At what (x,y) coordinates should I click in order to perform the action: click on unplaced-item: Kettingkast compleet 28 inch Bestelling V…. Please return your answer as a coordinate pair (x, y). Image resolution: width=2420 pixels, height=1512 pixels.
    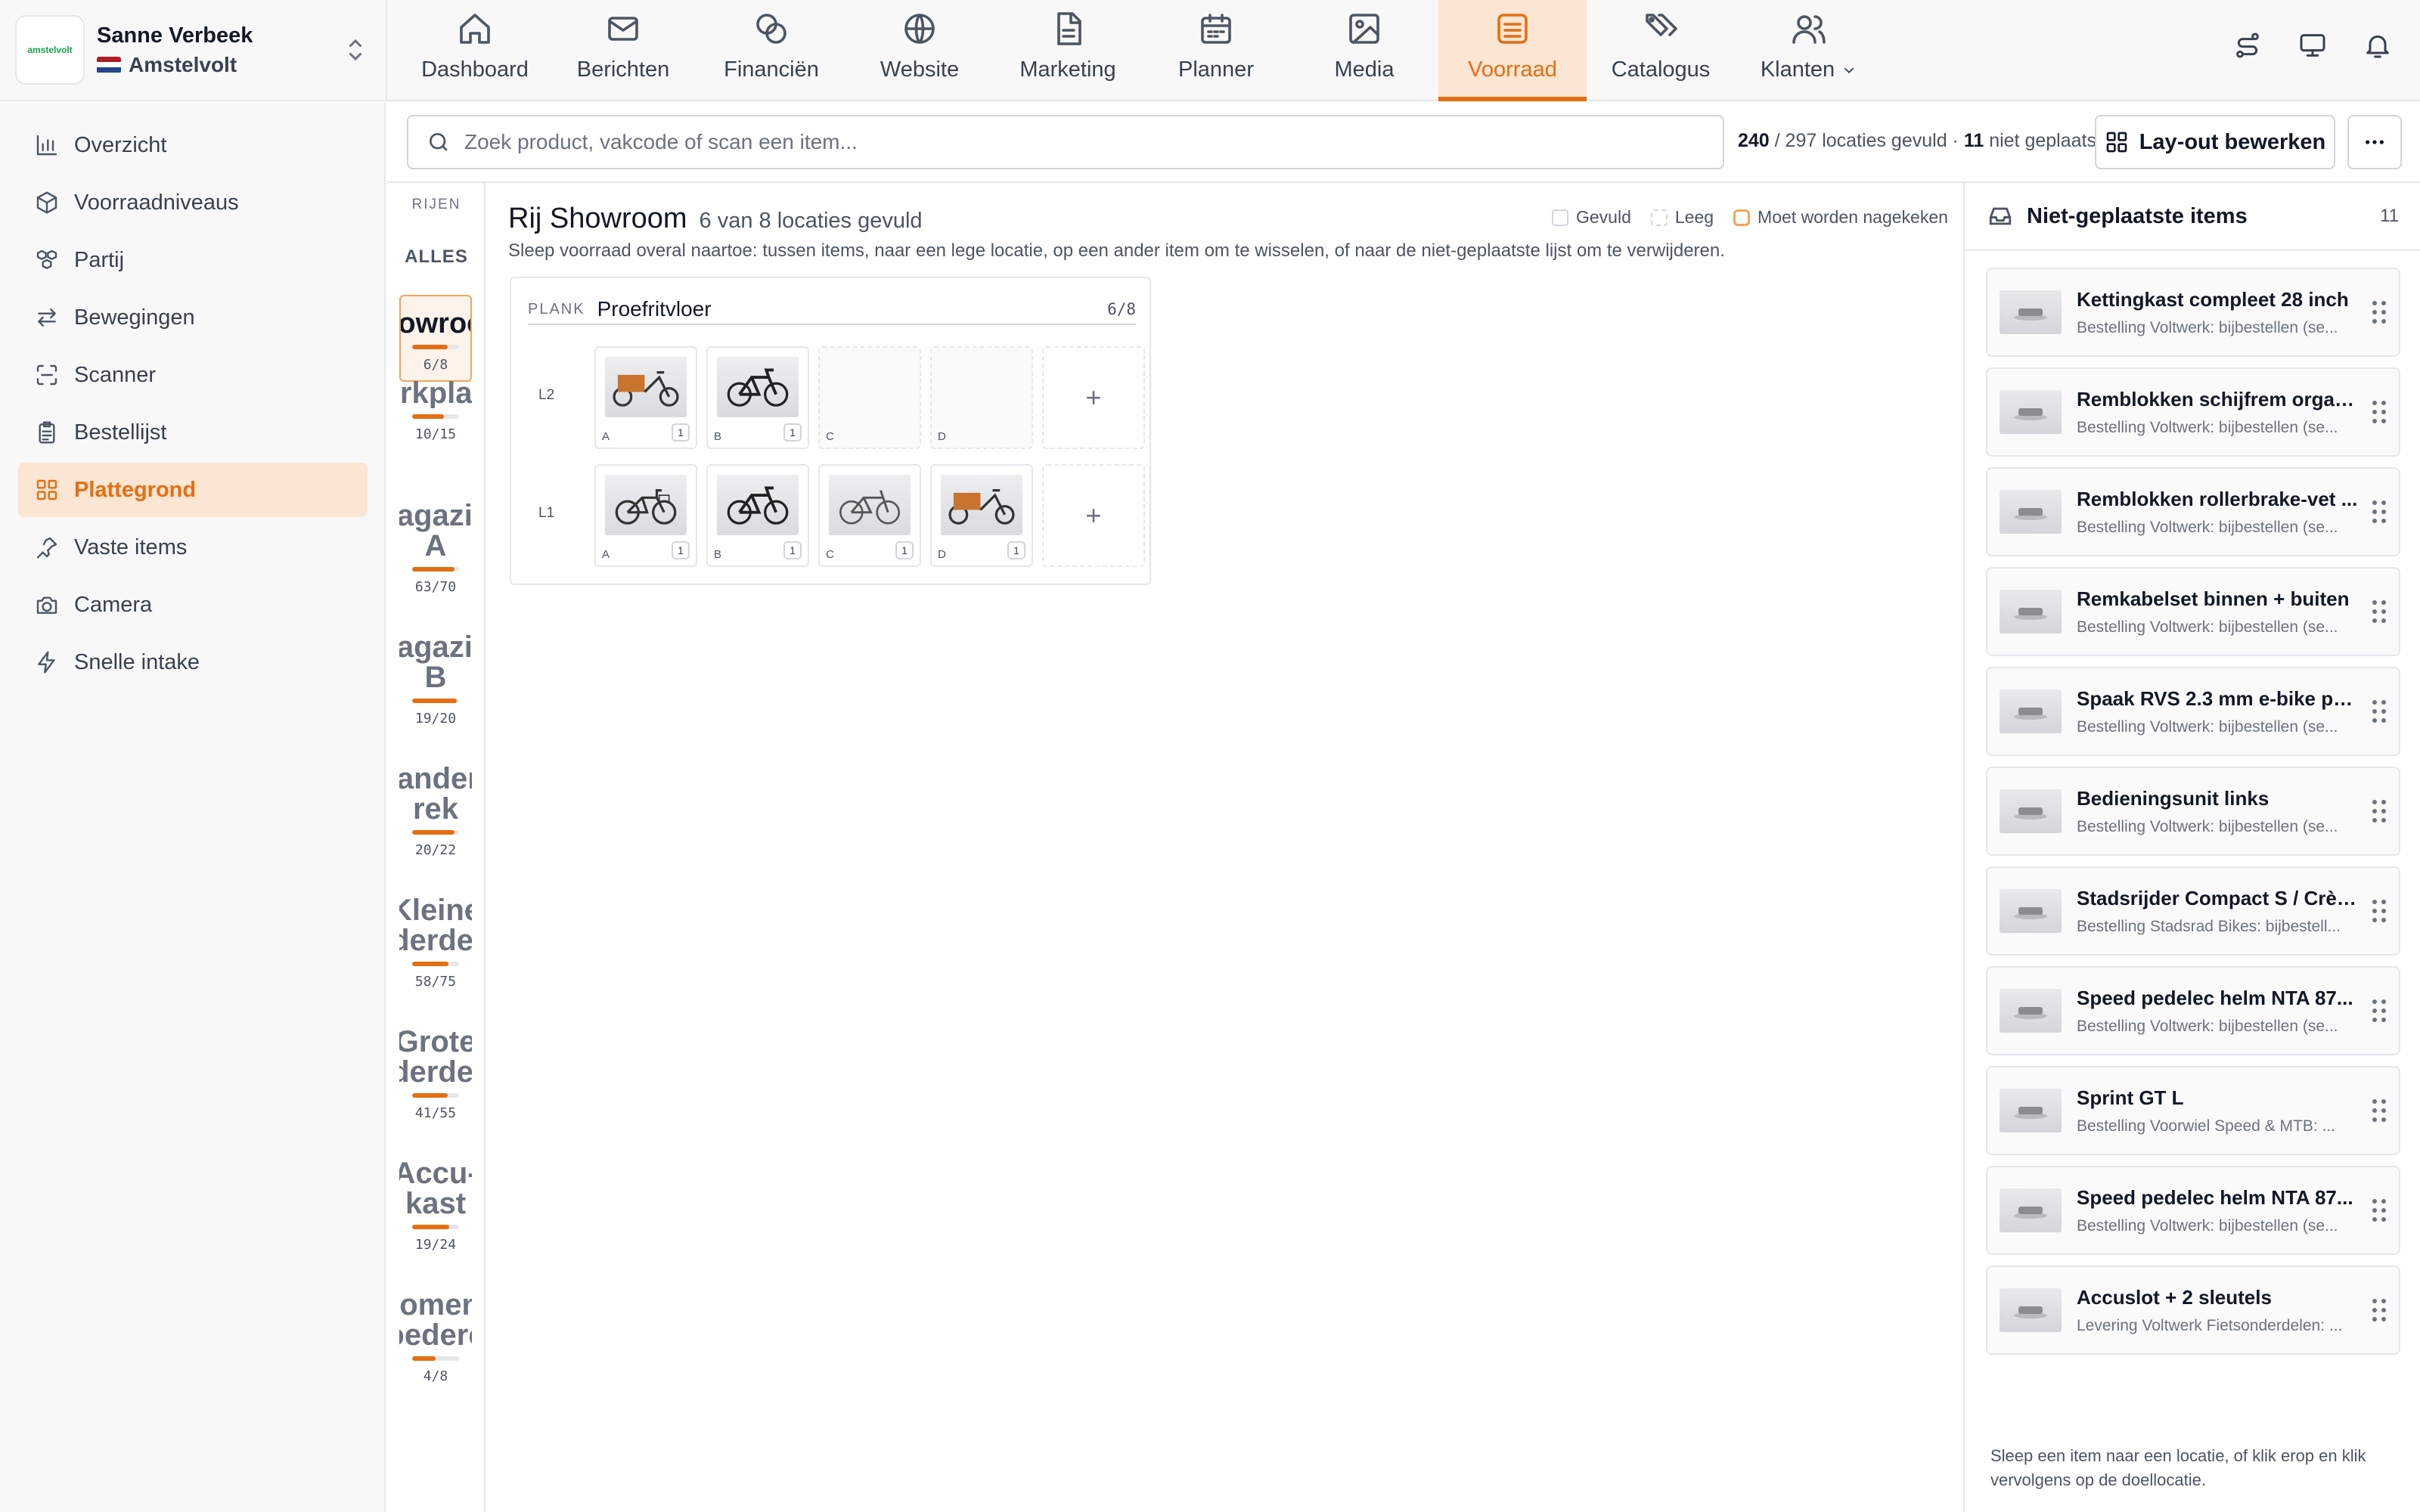
    Looking at the image, I should click on (2193, 312).